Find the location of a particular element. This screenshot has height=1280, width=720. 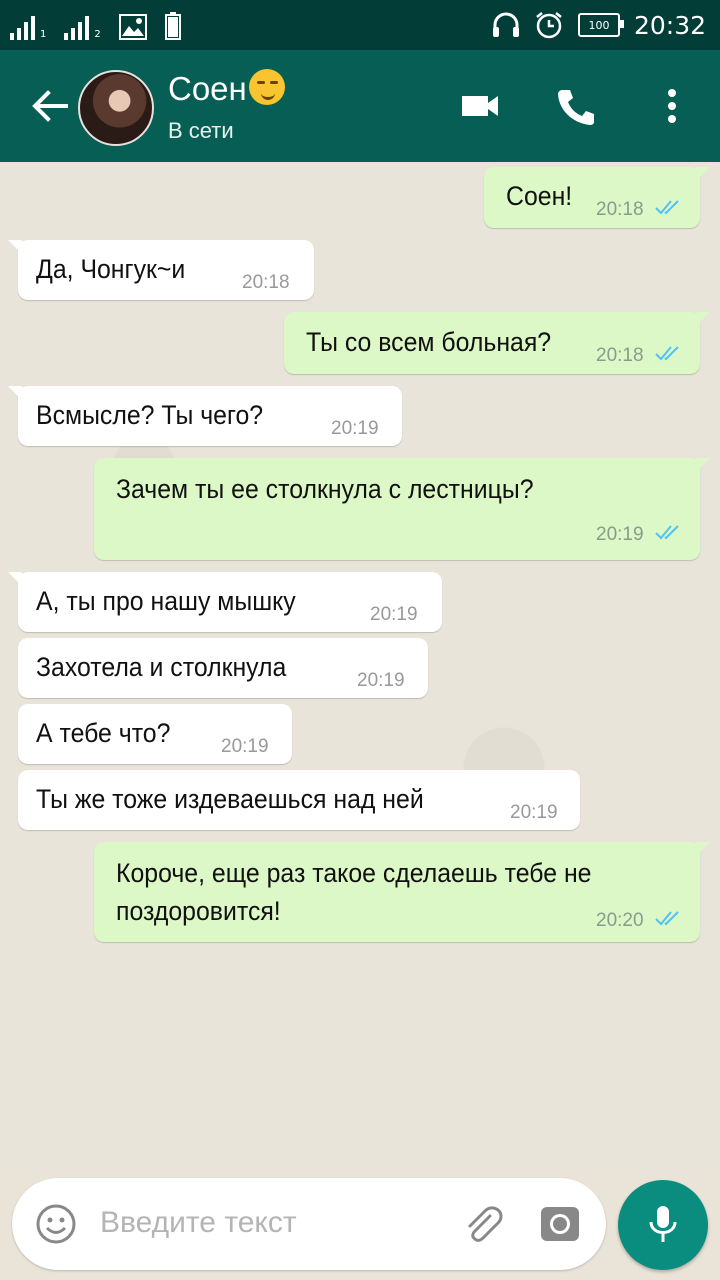

message-composer: Введите текст is located at coordinates (309, 1224).